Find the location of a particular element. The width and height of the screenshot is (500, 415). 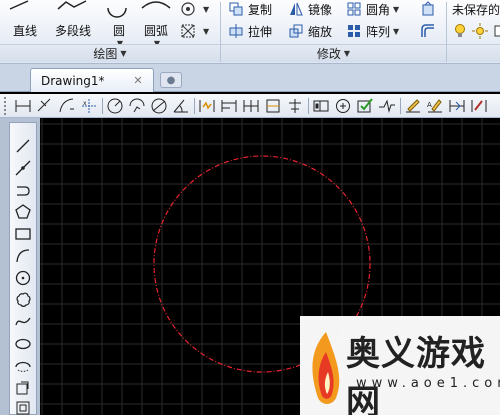

edit-dimension-icon is located at coordinates (413, 106).